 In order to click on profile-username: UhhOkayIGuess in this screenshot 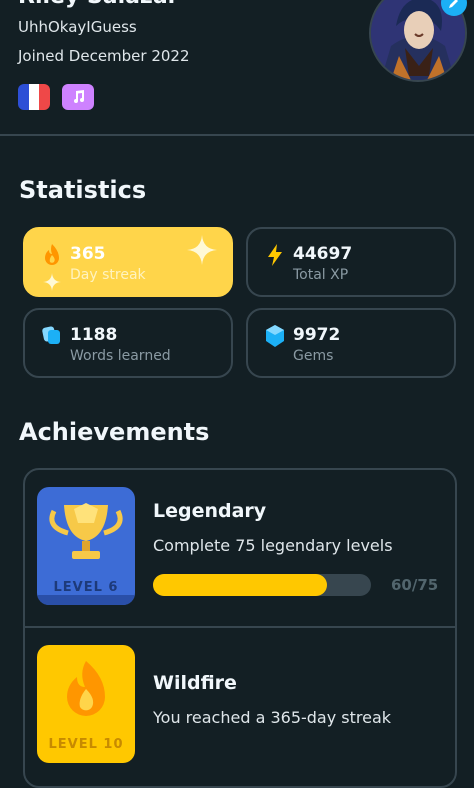, I will do `click(77, 27)`.